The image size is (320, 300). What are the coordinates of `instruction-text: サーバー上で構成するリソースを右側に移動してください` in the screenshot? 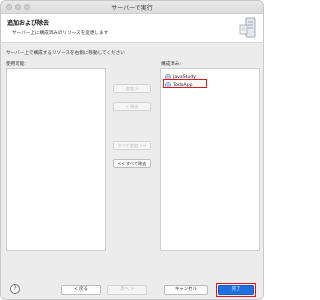 It's located at (65, 53).